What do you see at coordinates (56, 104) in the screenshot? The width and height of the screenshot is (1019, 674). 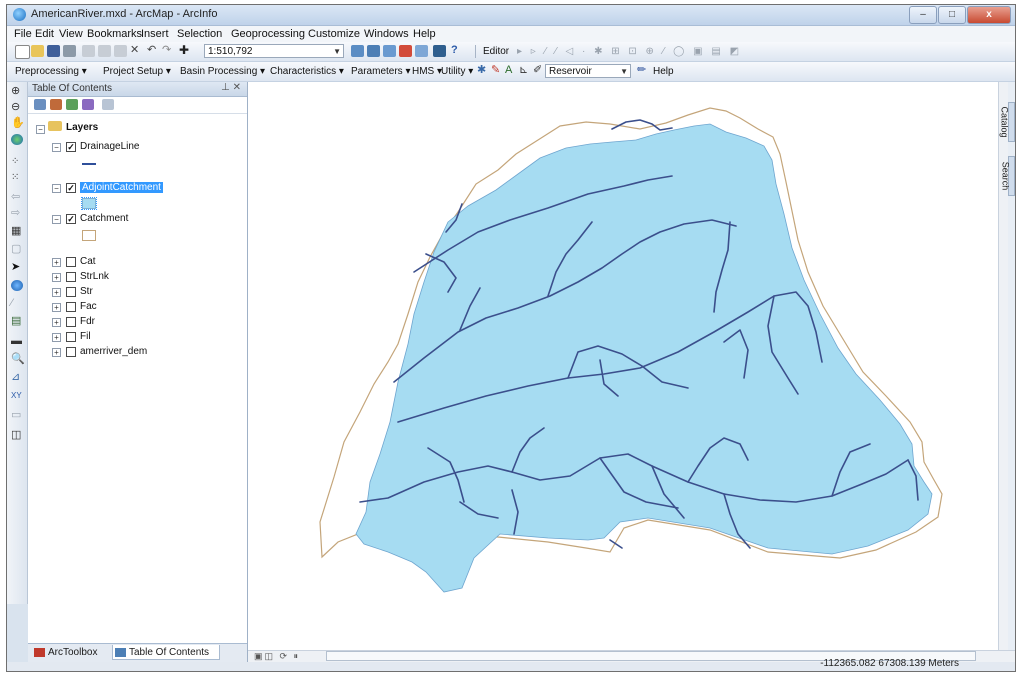 I see `list-by-source-icon` at bounding box center [56, 104].